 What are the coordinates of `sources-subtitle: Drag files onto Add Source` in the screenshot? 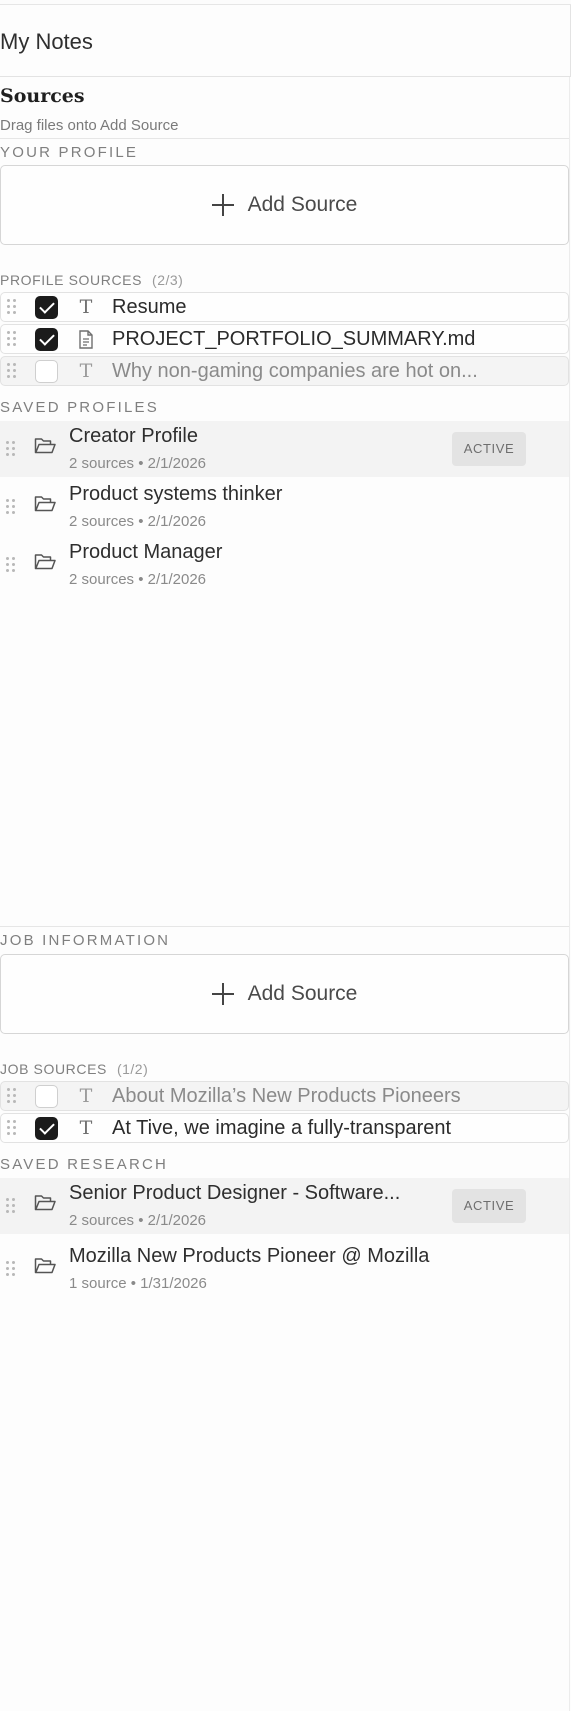 It's located at (89, 125).